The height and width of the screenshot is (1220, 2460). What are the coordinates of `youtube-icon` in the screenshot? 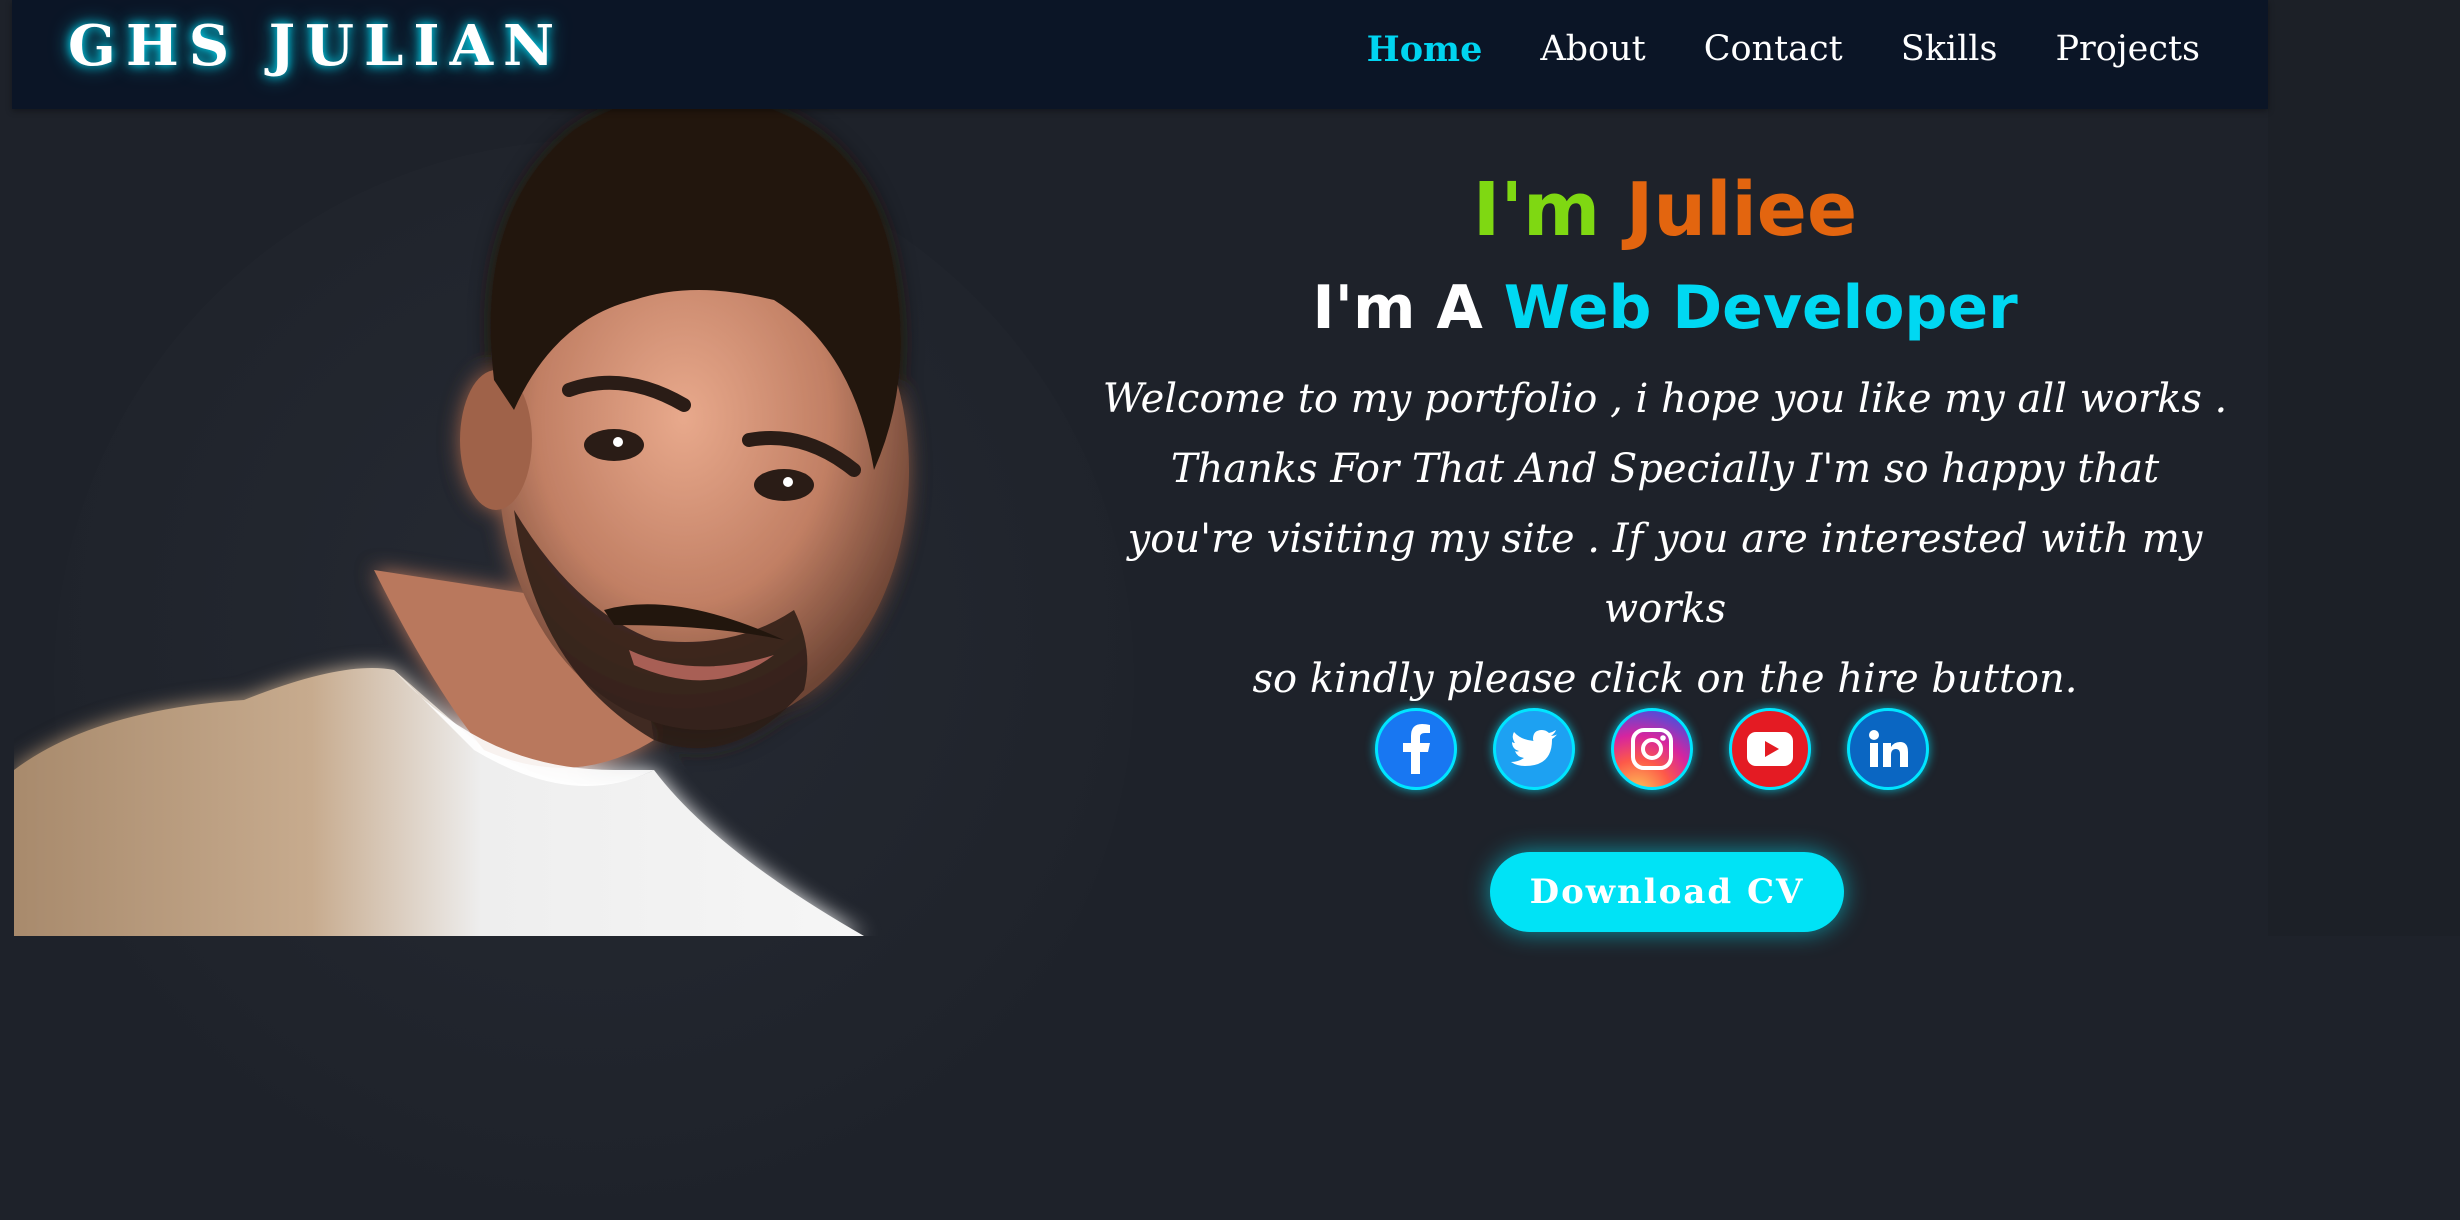 It's located at (1770, 749).